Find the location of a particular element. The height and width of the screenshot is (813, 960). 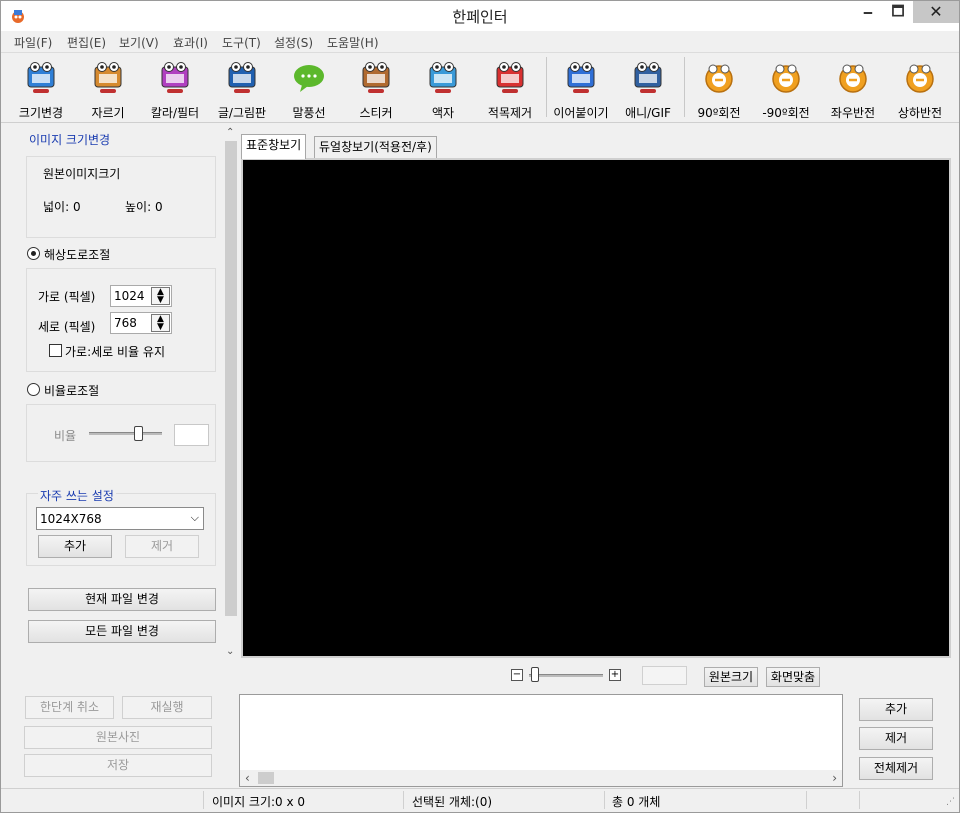

file-list-scrollbar: ‹ › is located at coordinates (541, 778).